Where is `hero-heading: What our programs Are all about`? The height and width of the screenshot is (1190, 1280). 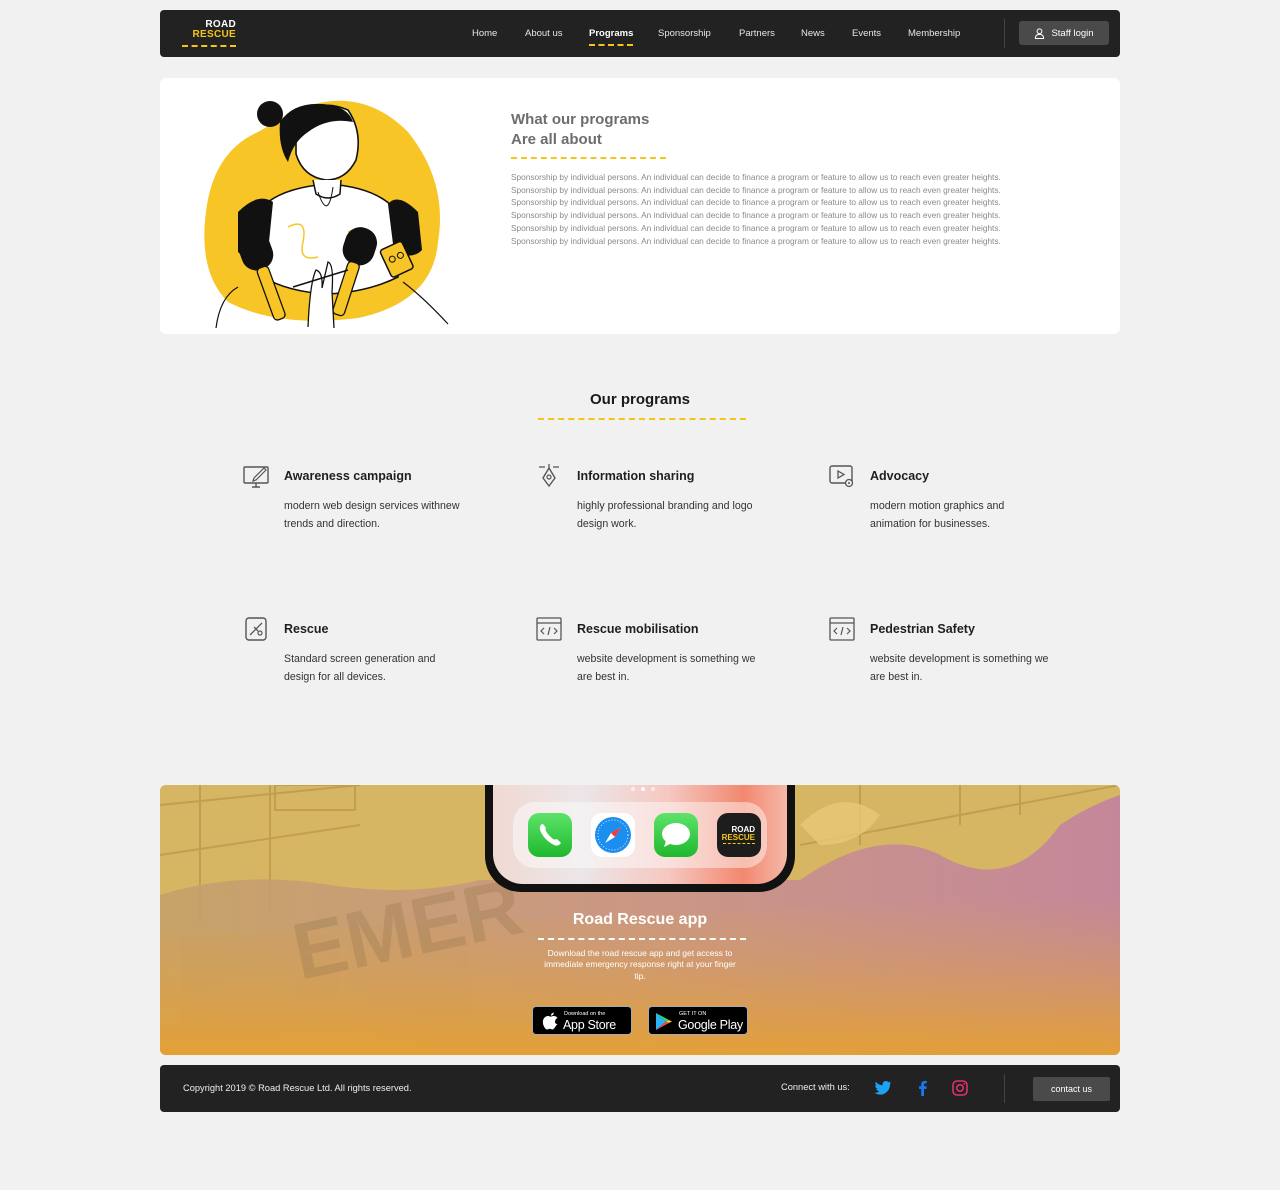 hero-heading: What our programs Are all about is located at coordinates (580, 130).